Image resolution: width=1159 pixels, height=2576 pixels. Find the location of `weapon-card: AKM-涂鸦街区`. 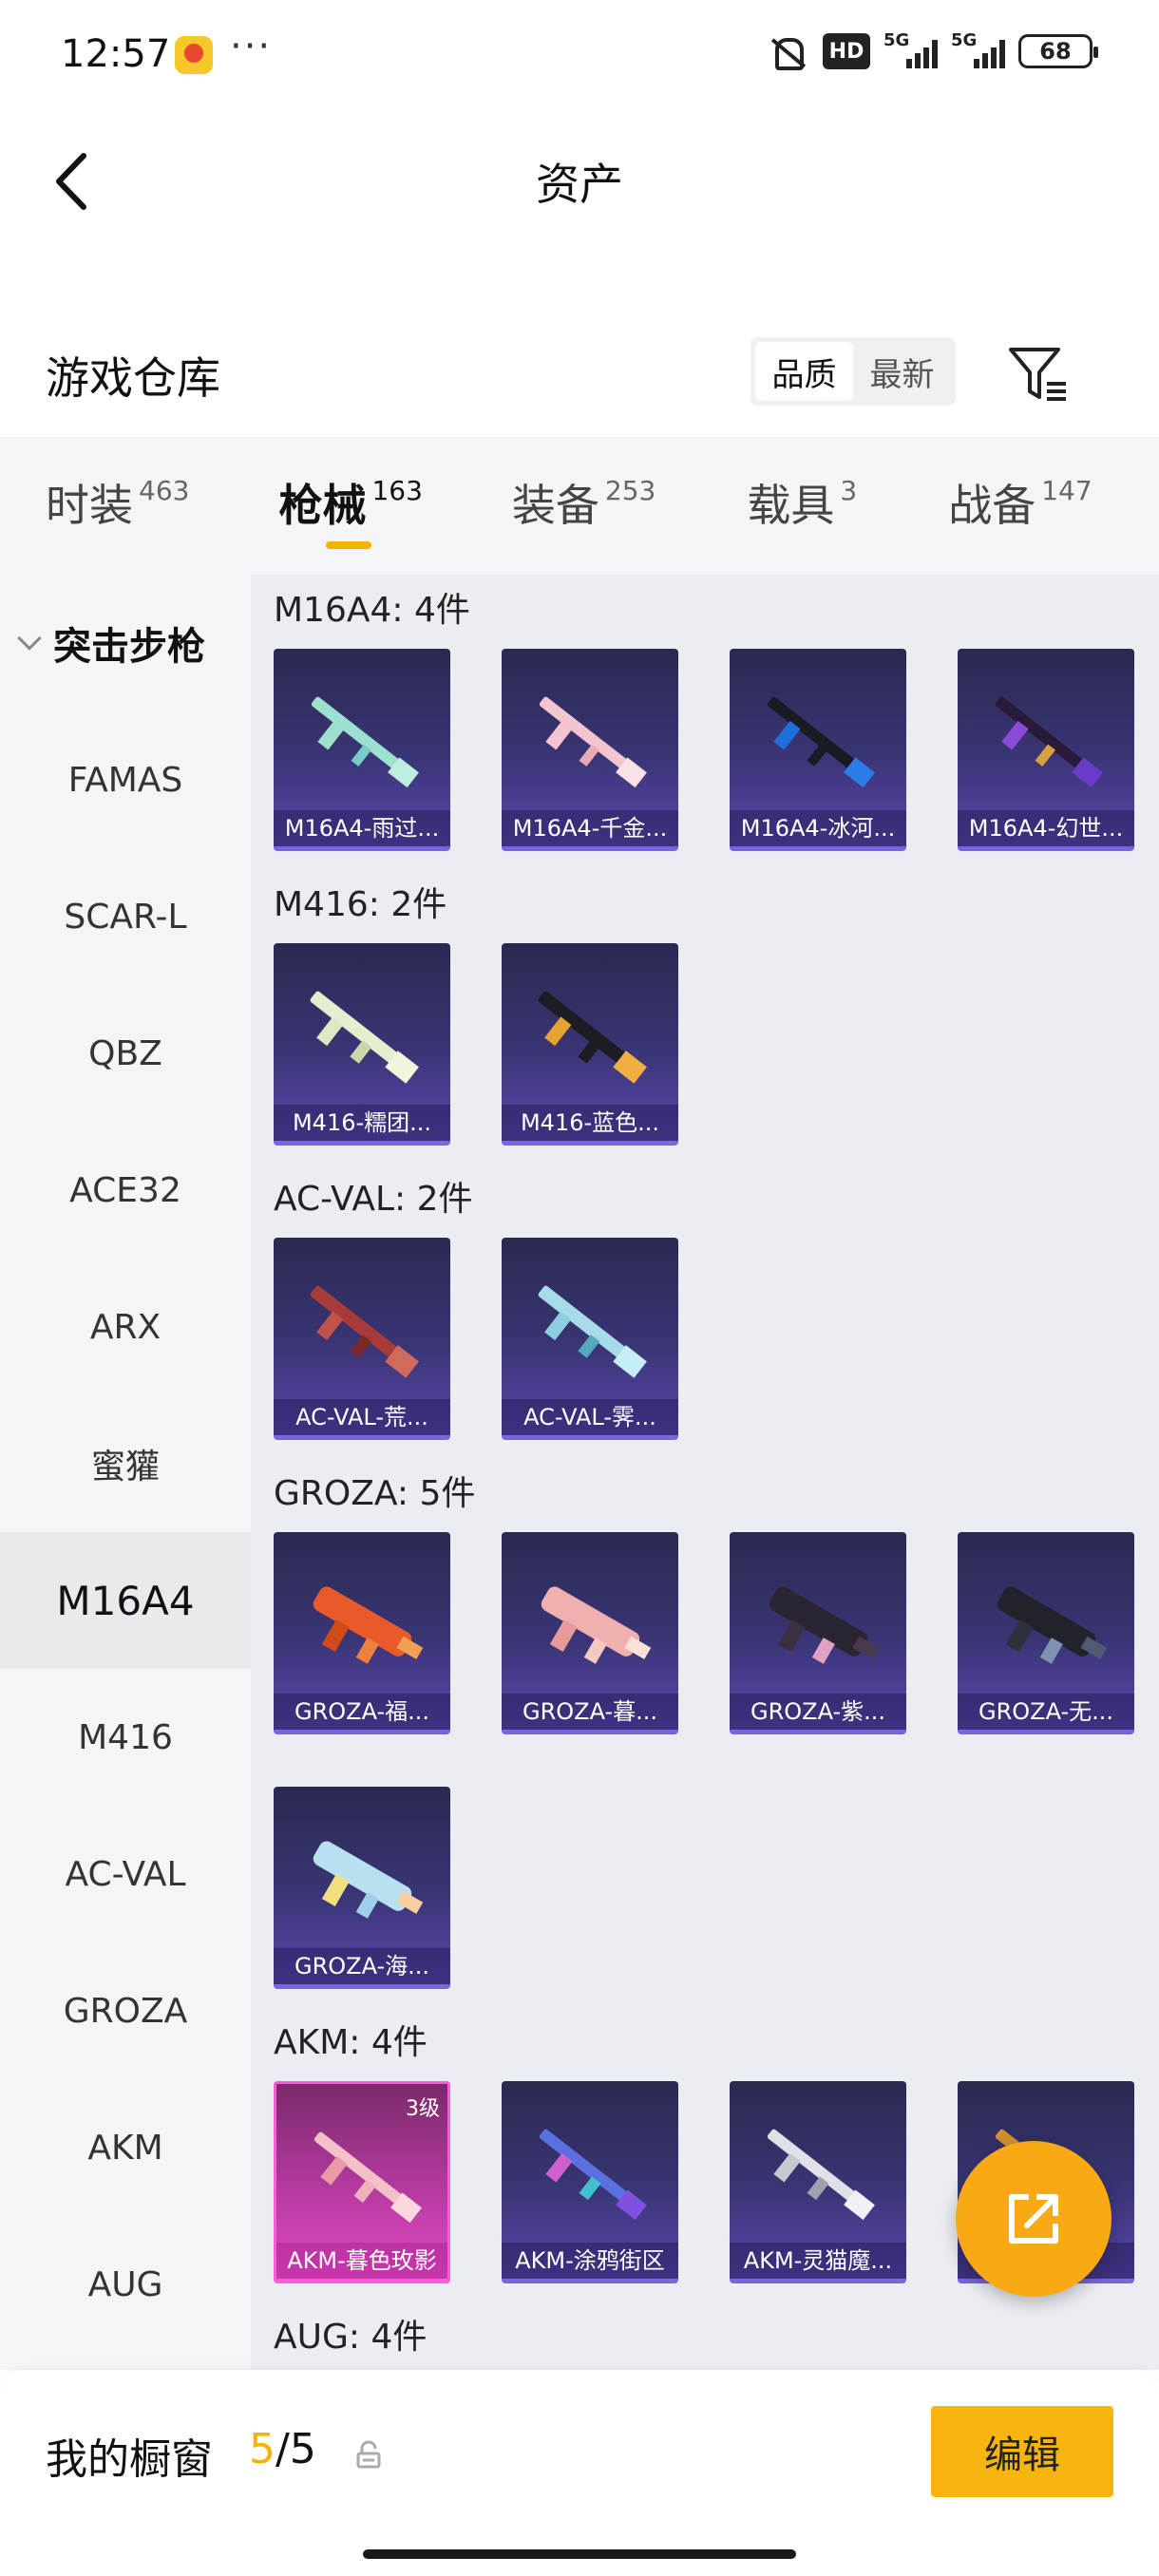

weapon-card: AKM-涂鸦街区 is located at coordinates (590, 2182).